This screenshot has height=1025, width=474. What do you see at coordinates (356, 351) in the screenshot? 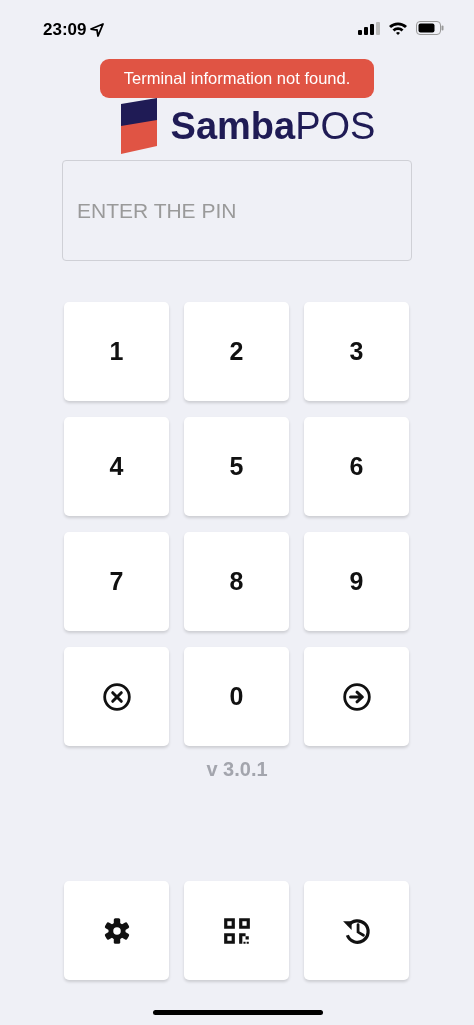
I see `digit-key: 3` at bounding box center [356, 351].